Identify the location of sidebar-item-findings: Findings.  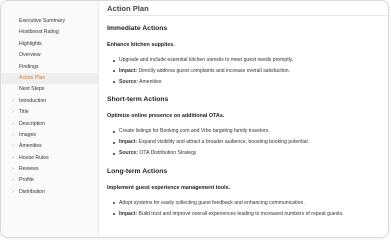
(49, 67).